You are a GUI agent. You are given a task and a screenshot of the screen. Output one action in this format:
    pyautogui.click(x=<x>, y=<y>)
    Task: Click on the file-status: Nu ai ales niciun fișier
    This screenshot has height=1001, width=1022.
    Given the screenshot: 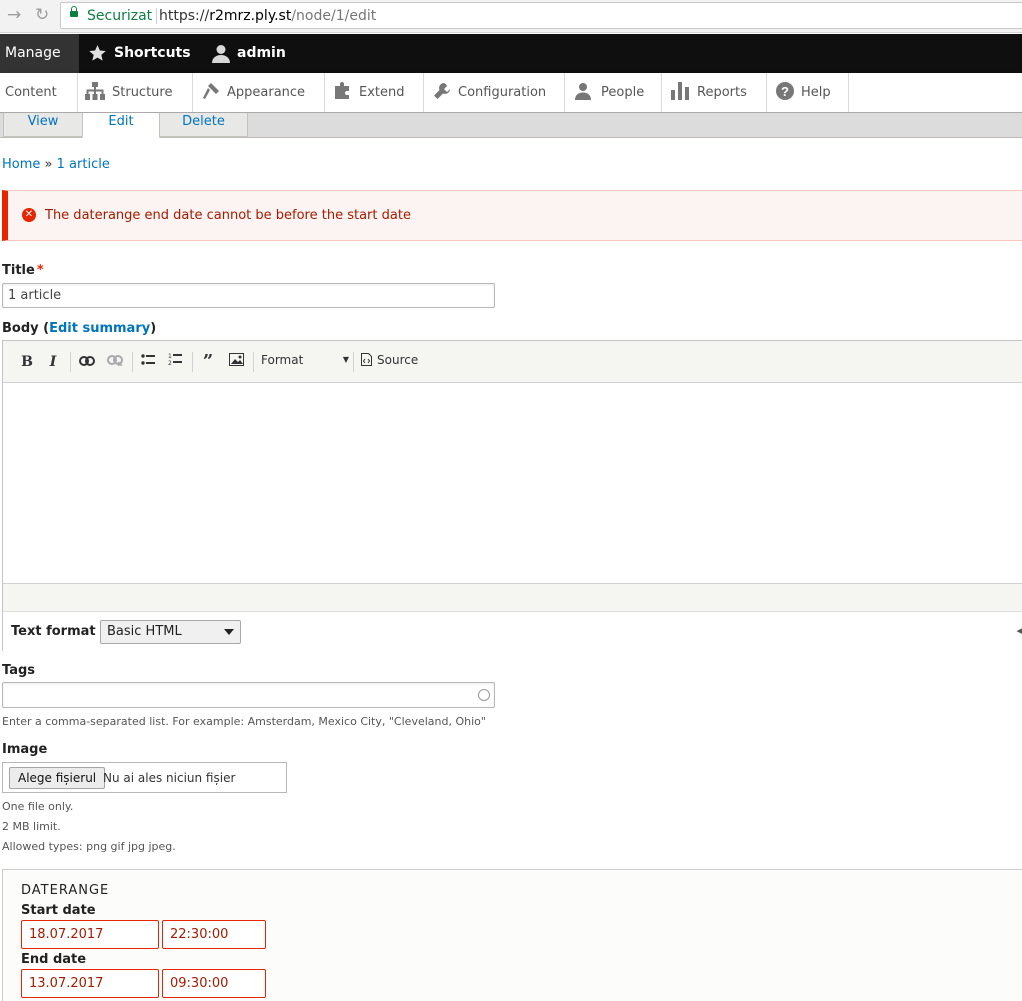 What is the action you would take?
    pyautogui.click(x=169, y=778)
    